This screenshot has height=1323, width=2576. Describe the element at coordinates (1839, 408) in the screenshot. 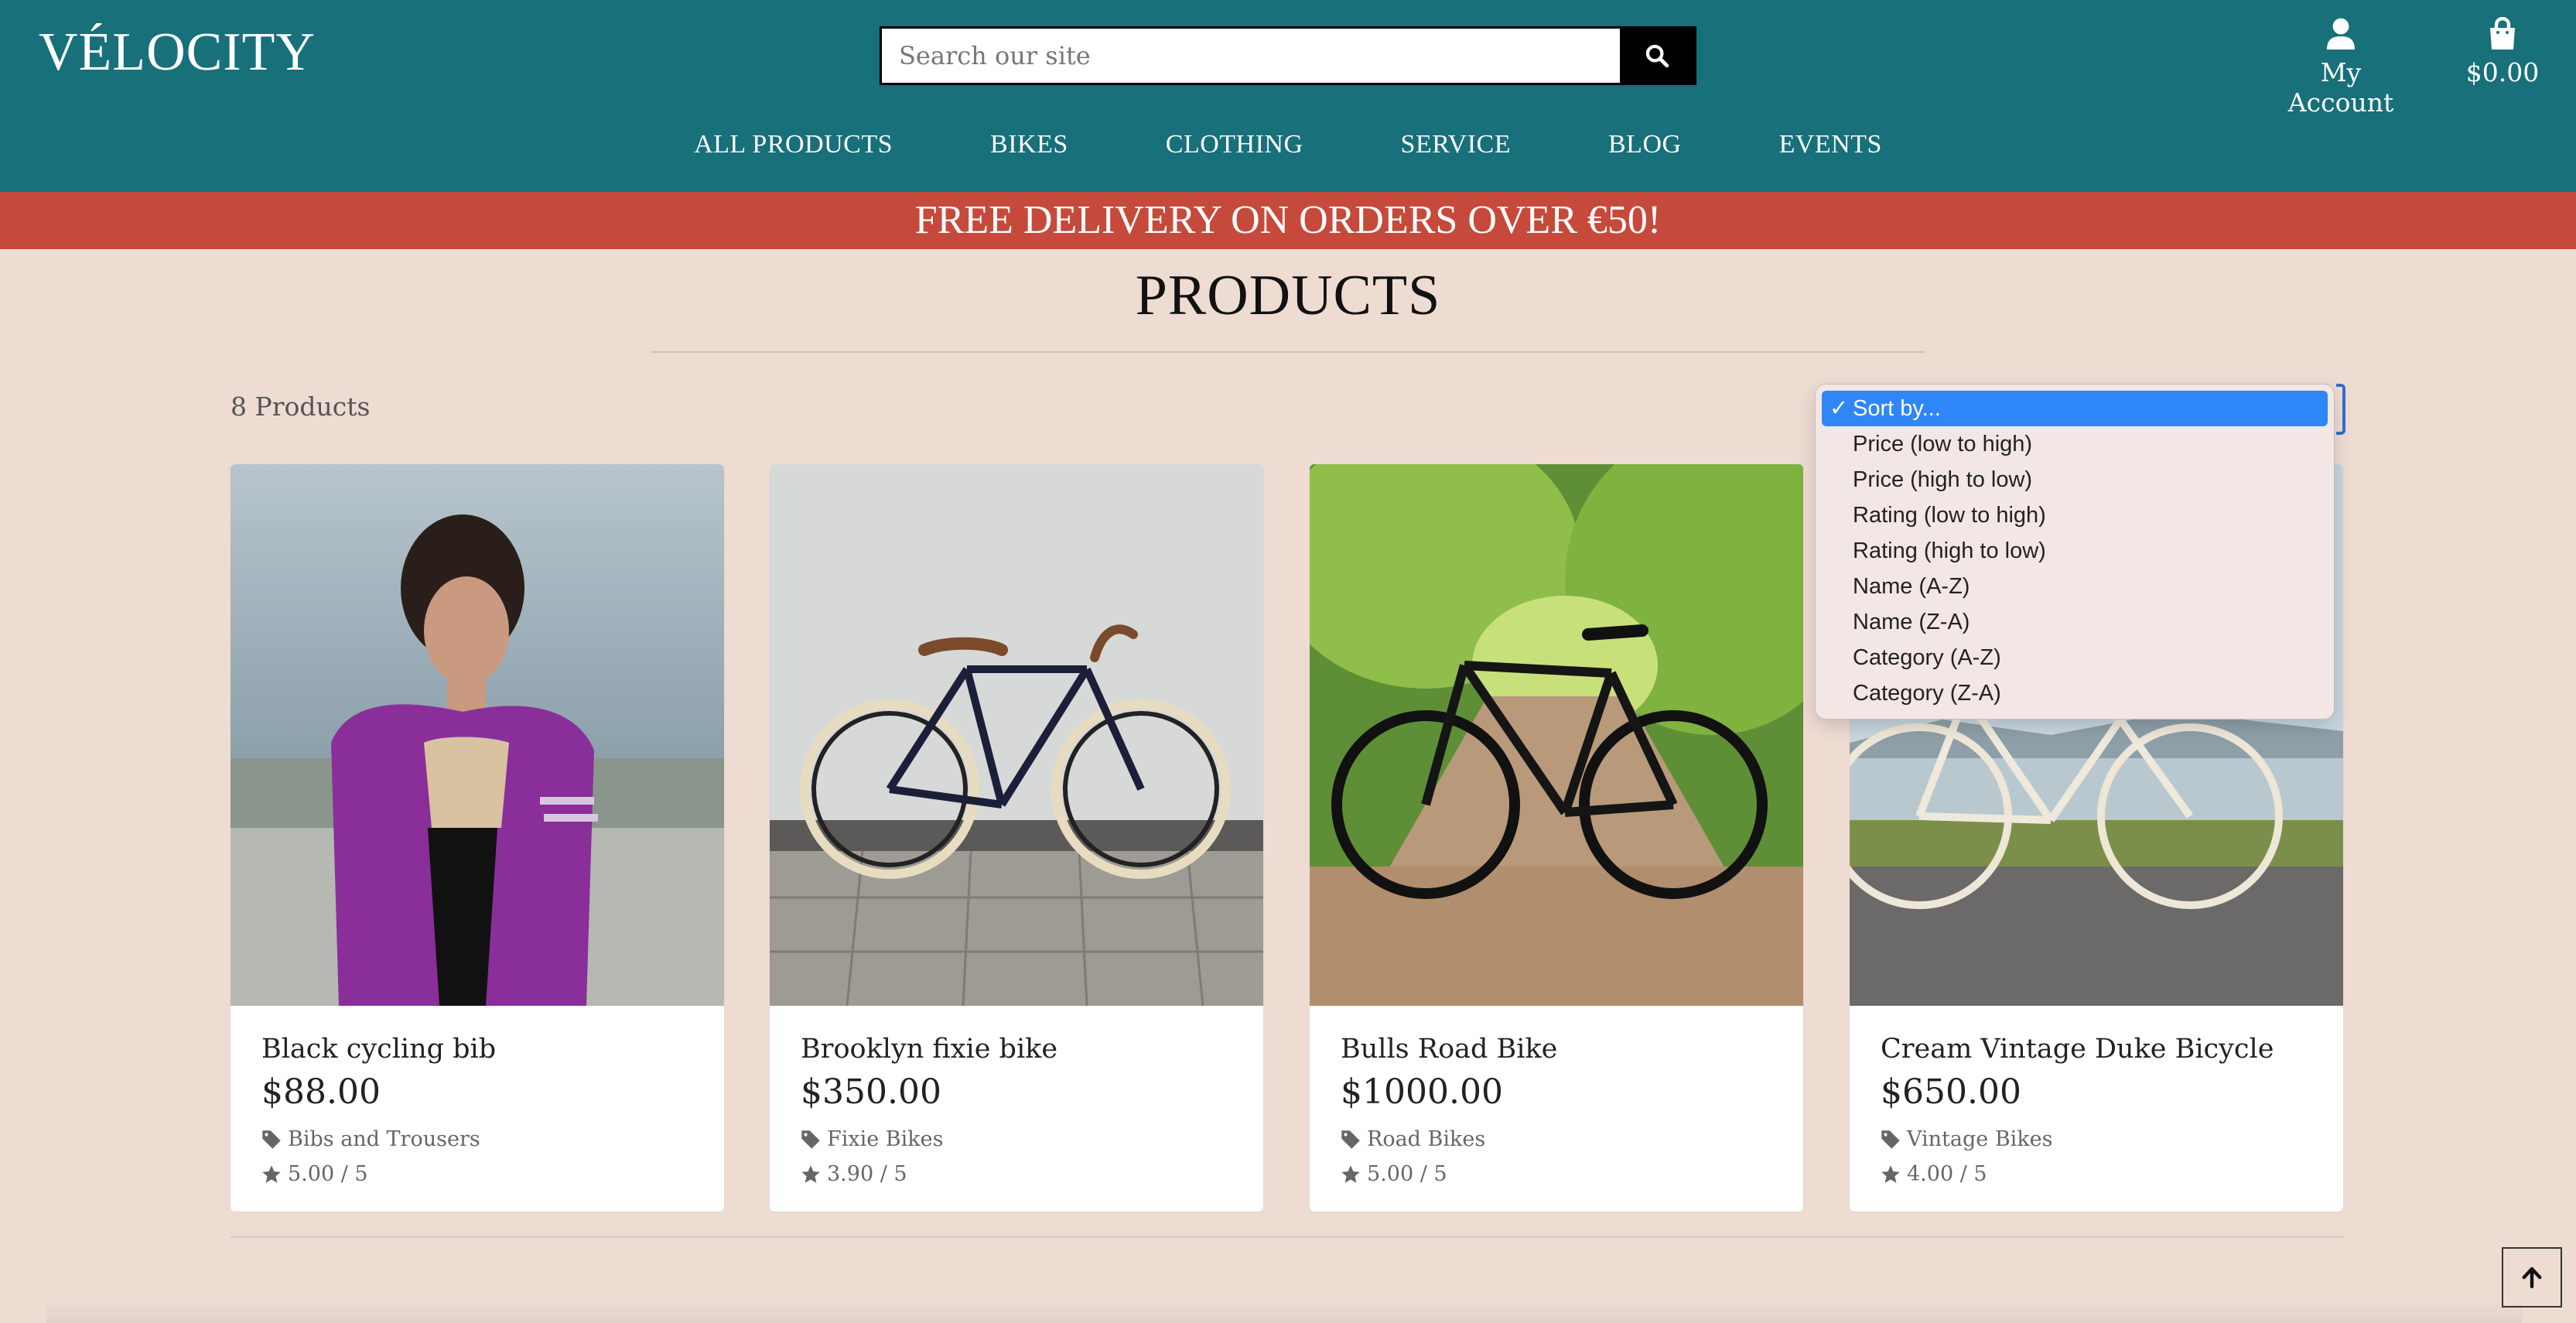

I see `checkmark-icon: ✓` at that location.